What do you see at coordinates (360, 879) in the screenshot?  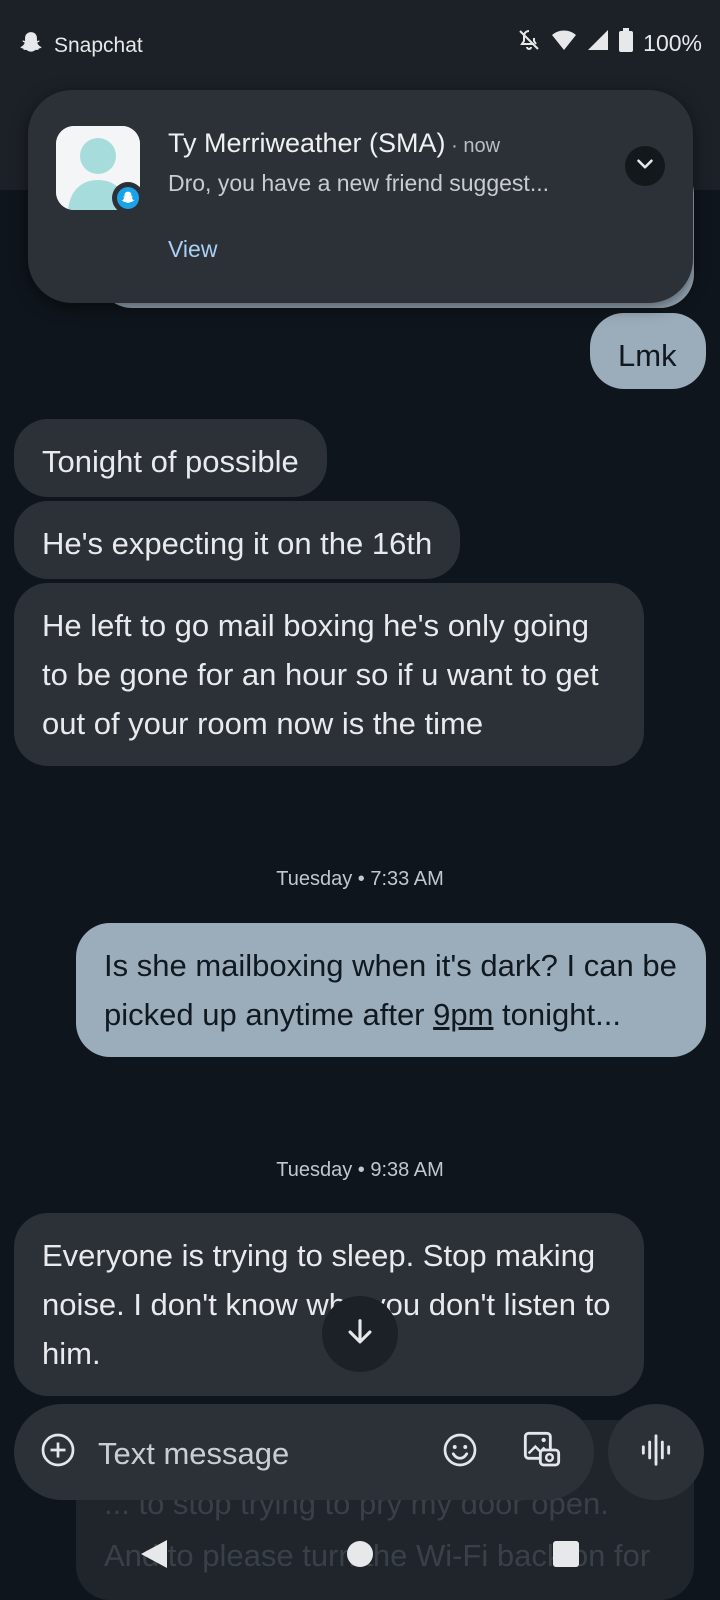 I see `timestamp: Tuesday • 7:33 AM` at bounding box center [360, 879].